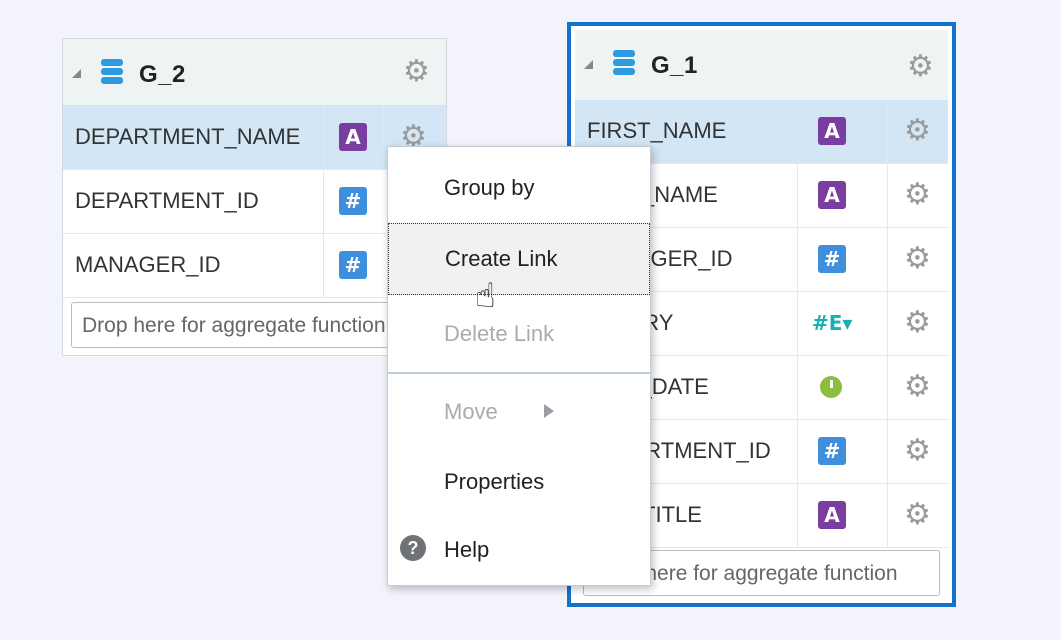  I want to click on column-name: DEPARTMENT_ID, so click(167, 200).